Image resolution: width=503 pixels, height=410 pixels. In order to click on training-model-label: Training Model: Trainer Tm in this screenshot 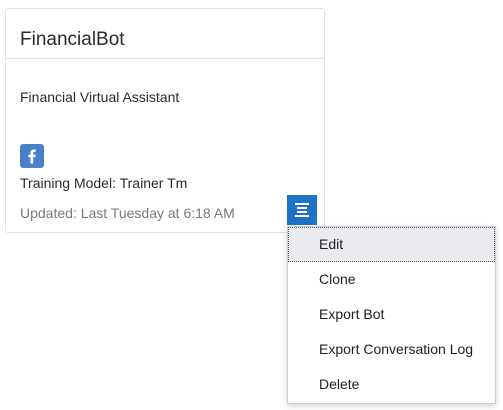, I will do `click(104, 183)`.